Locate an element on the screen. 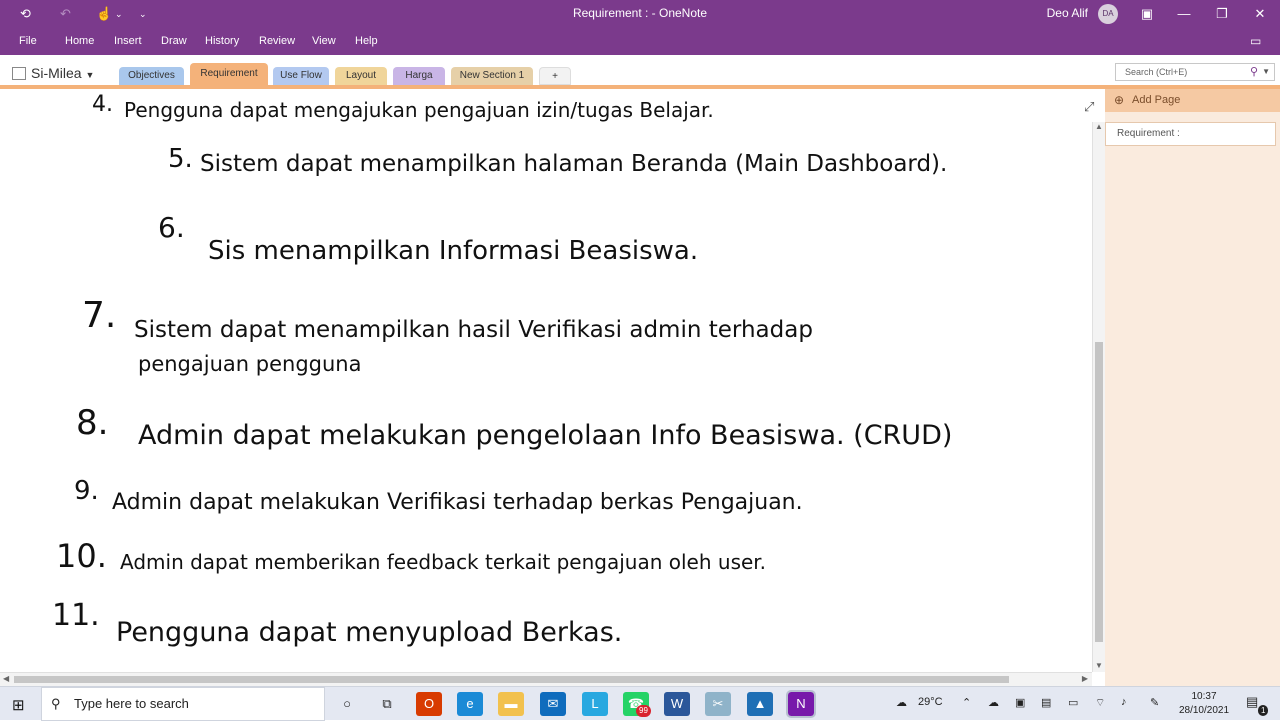 This screenshot has width=1280, height=721. horizontal-scroll-thumb is located at coordinates (511, 679).